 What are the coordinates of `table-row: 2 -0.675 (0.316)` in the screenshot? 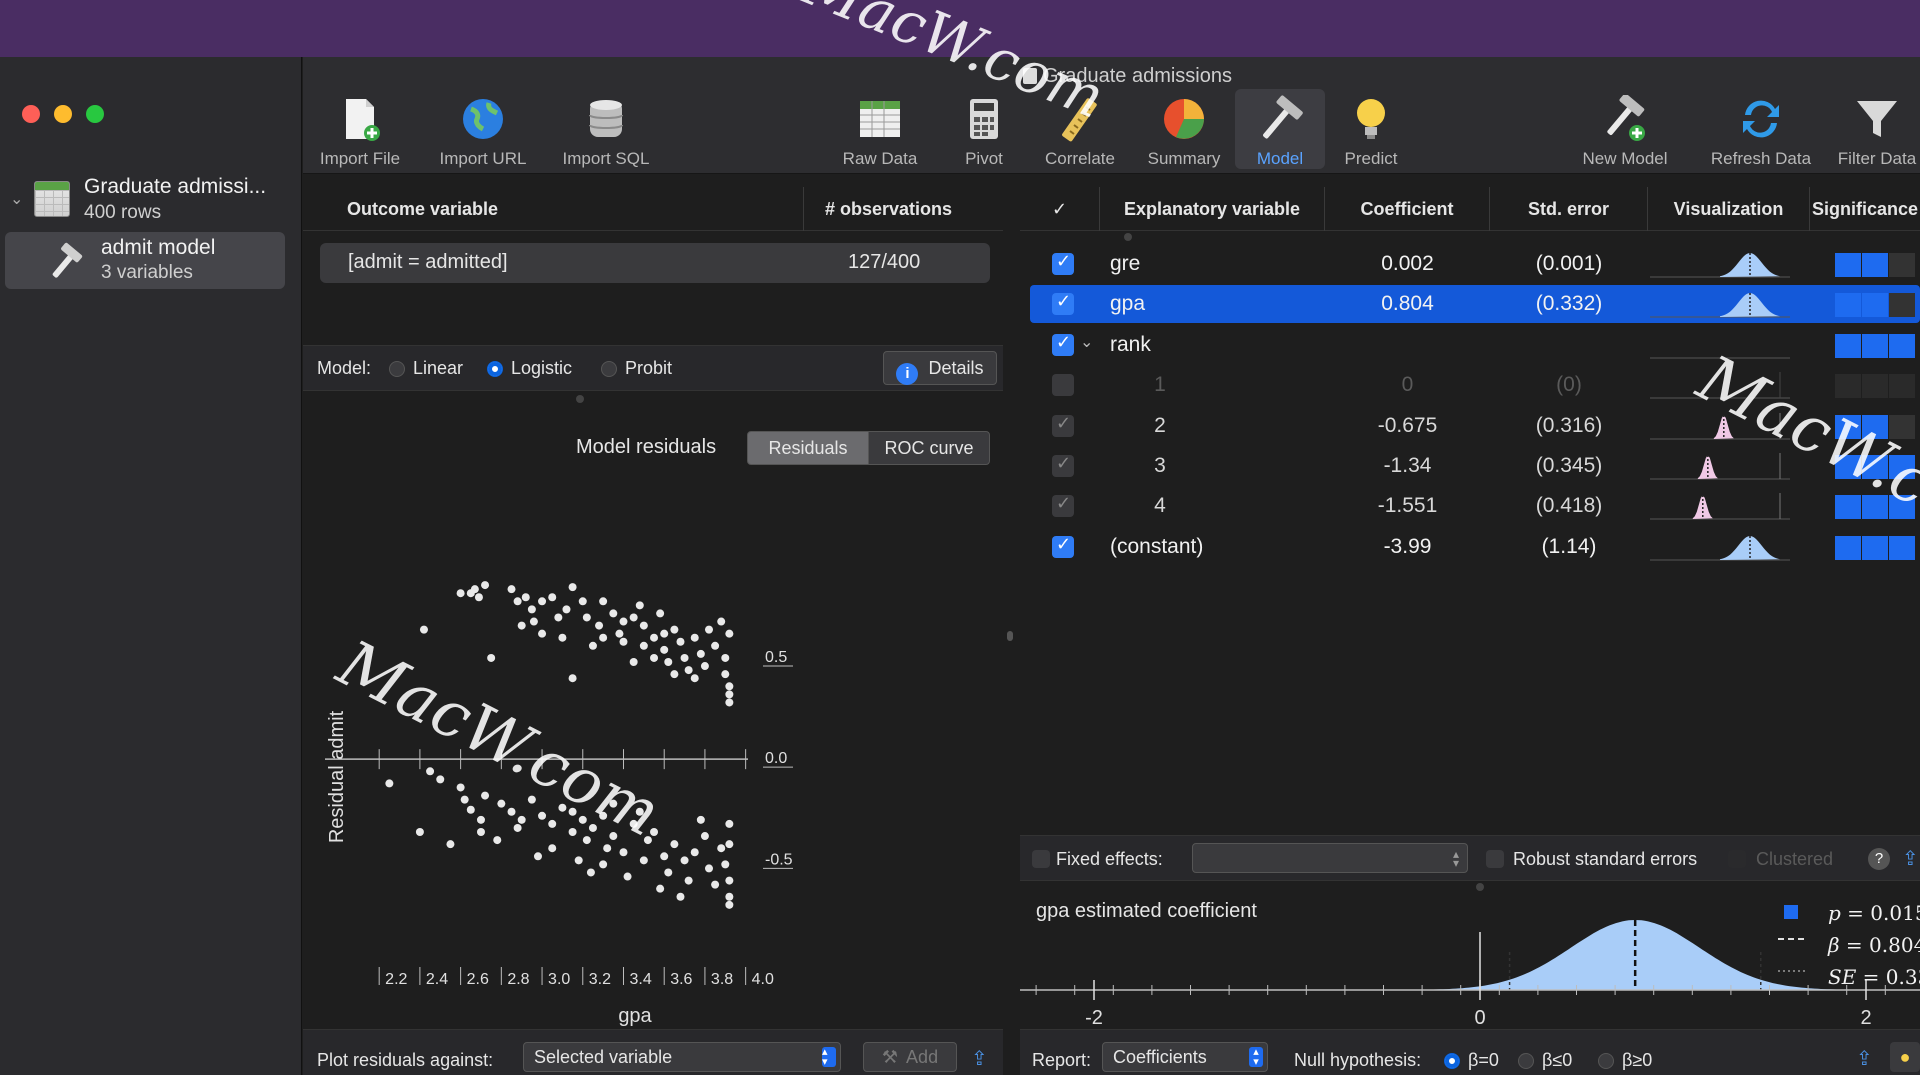 It's located at (1475, 426).